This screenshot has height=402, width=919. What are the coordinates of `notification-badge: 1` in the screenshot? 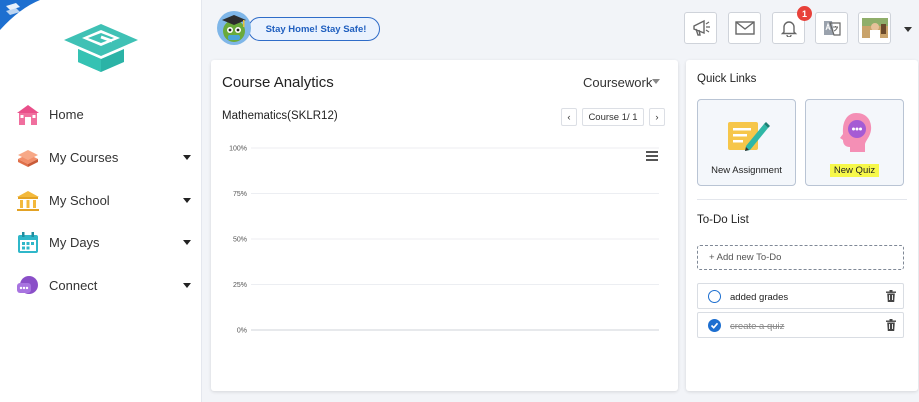 It's located at (804, 13).